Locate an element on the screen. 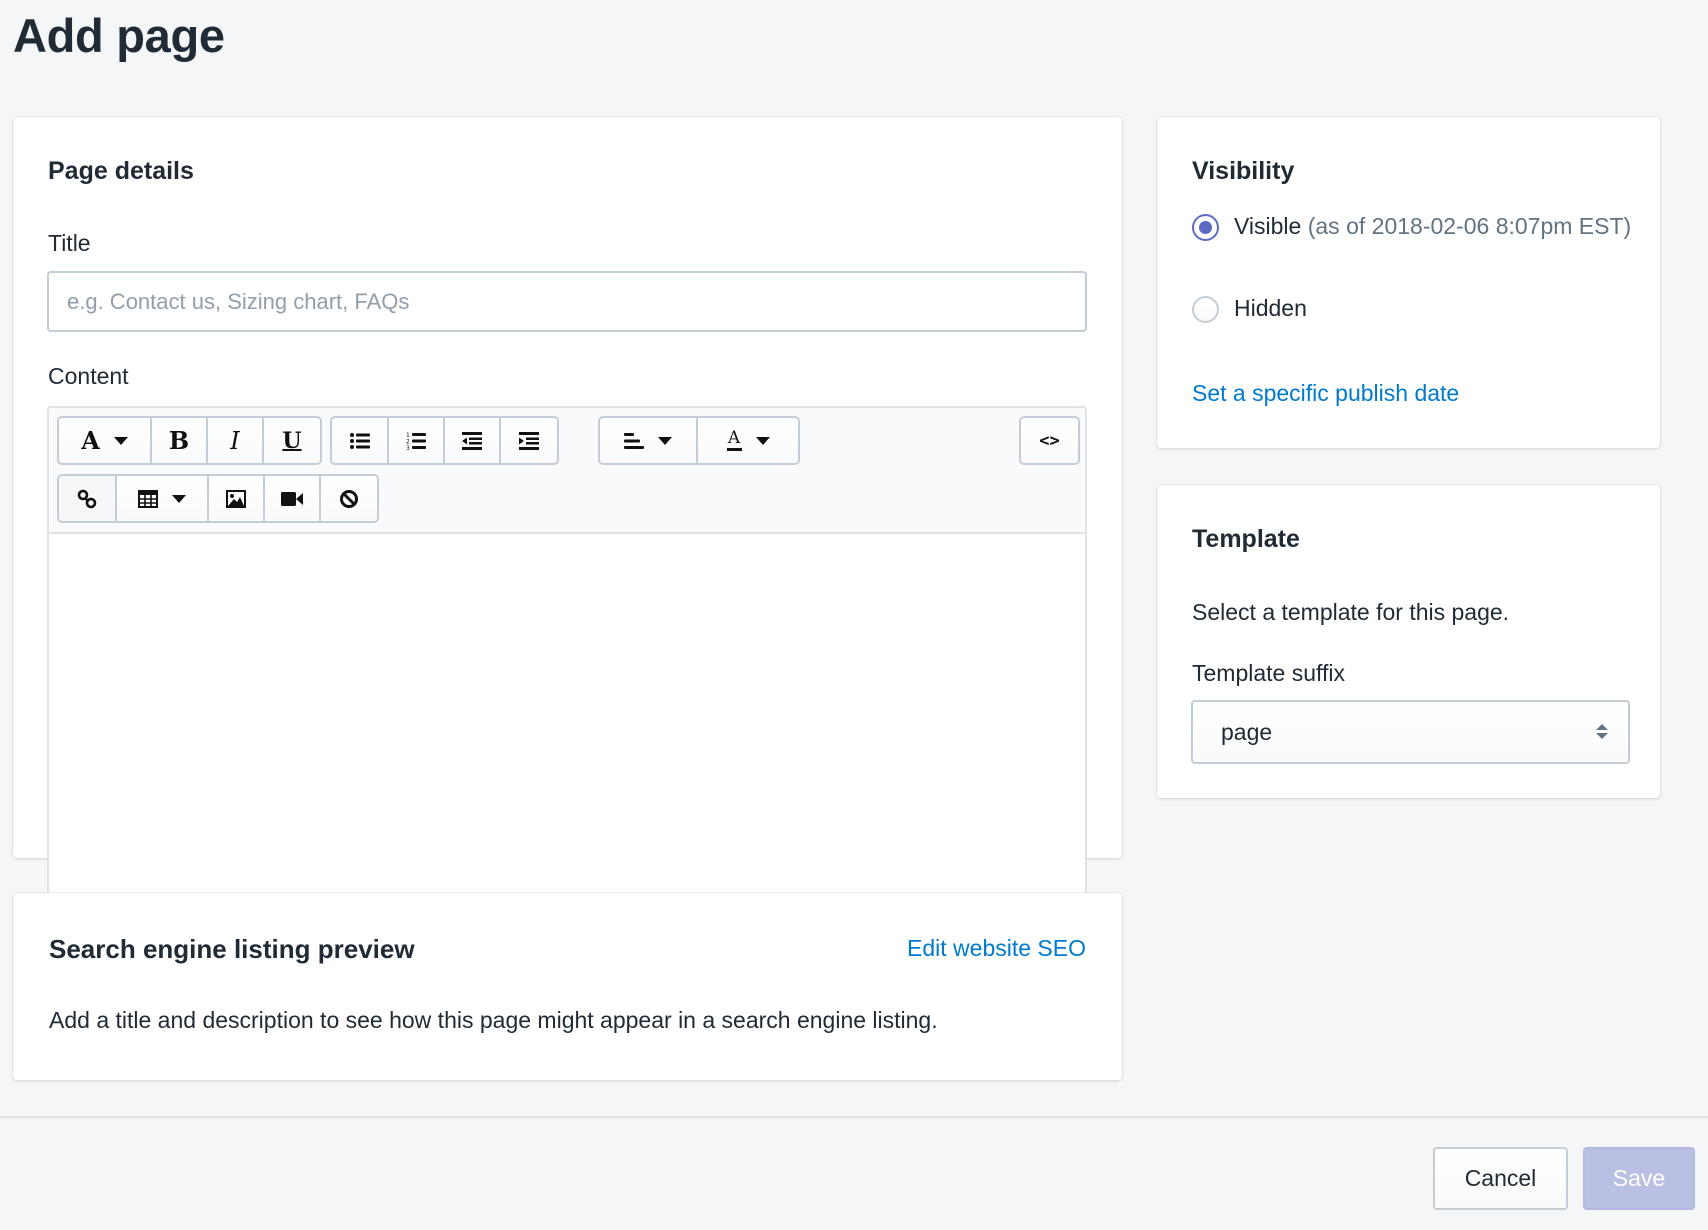 The height and width of the screenshot is (1230, 1708). cancel-button: Cancel is located at coordinates (1500, 1178).